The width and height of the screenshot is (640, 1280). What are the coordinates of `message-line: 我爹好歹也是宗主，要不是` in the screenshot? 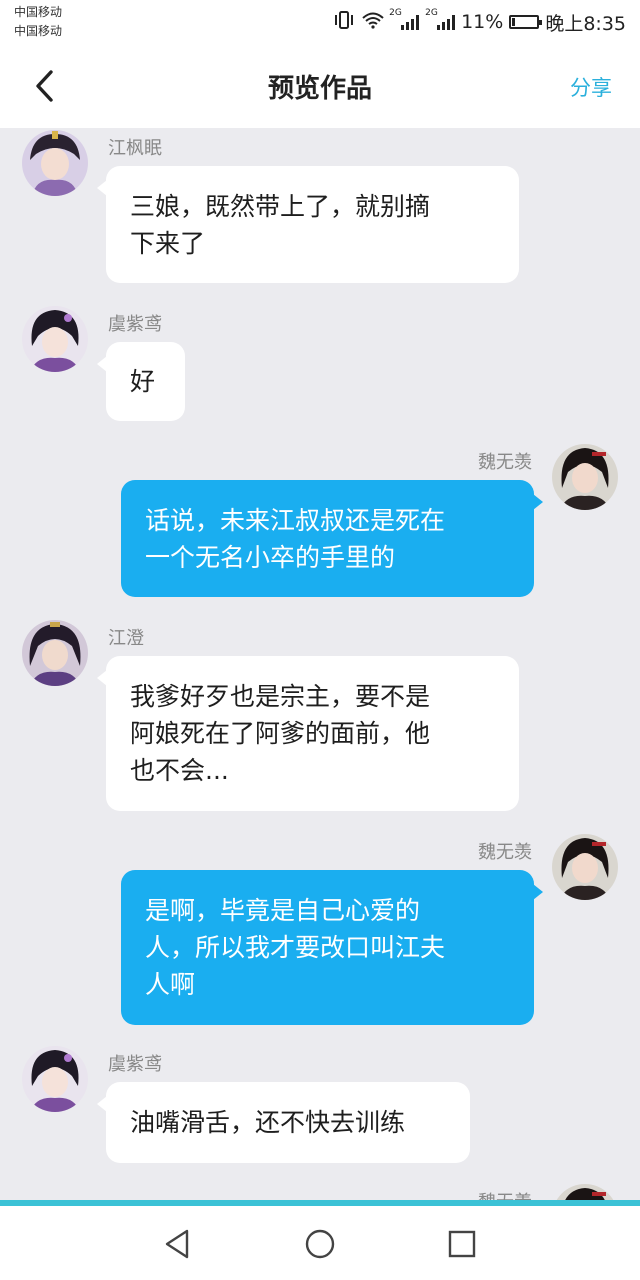 It's located at (280, 696).